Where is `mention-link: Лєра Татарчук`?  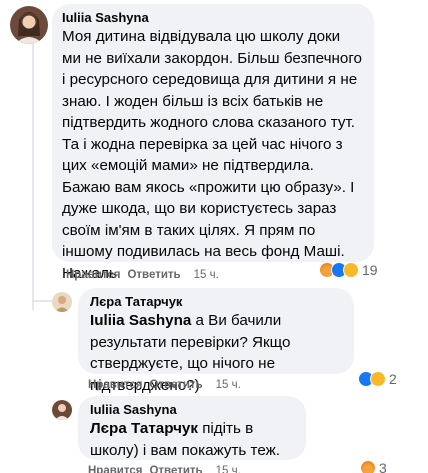
mention-link: Лєра Татарчук is located at coordinates (144, 428).